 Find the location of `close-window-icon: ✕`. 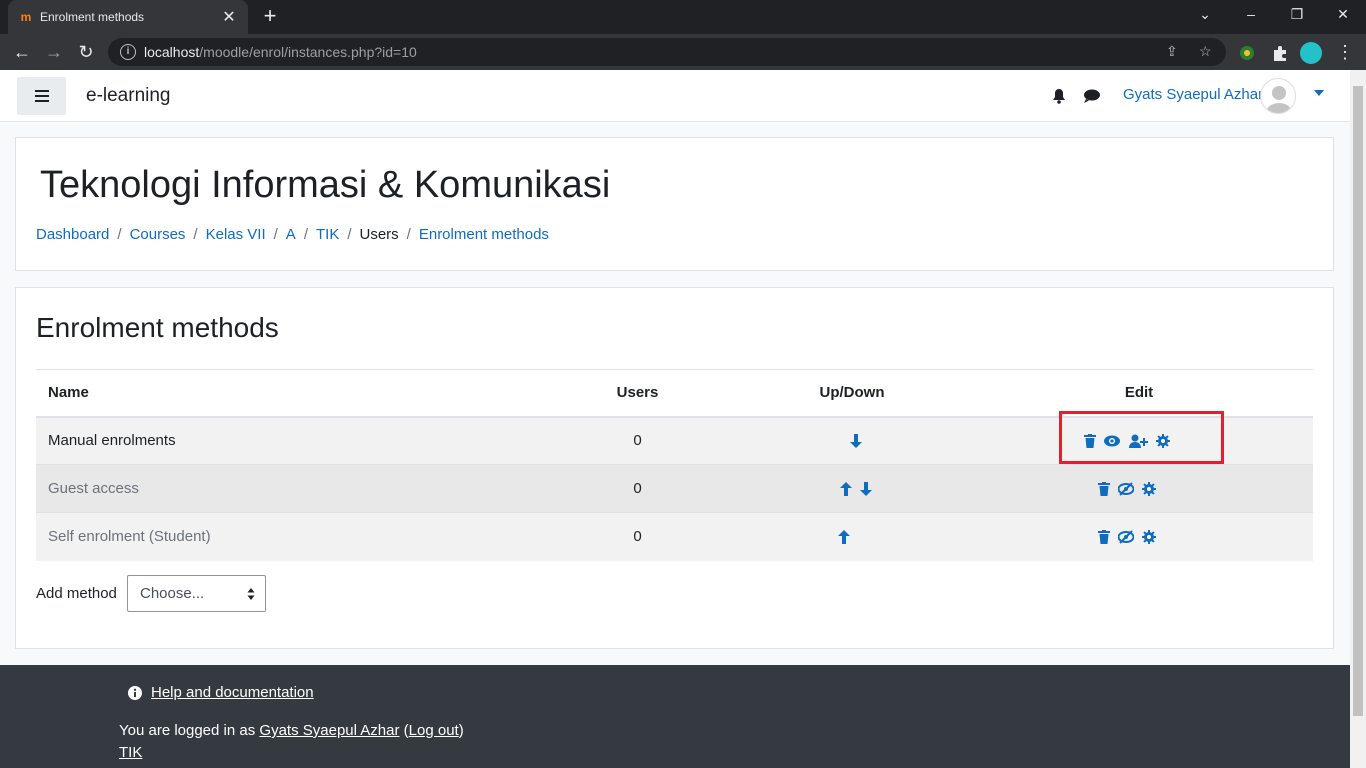

close-window-icon: ✕ is located at coordinates (1343, 14).